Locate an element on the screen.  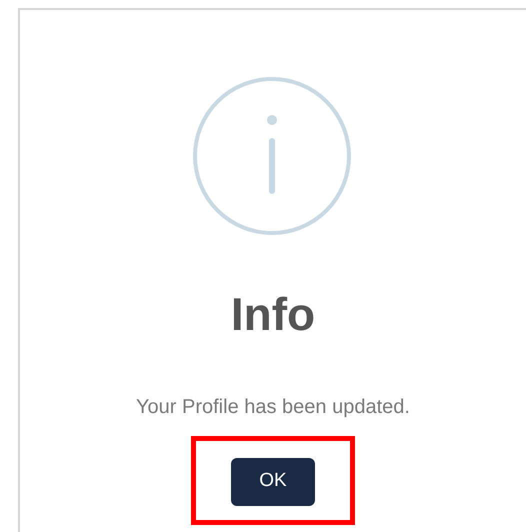
dialog-title: Info is located at coordinates (273, 314).